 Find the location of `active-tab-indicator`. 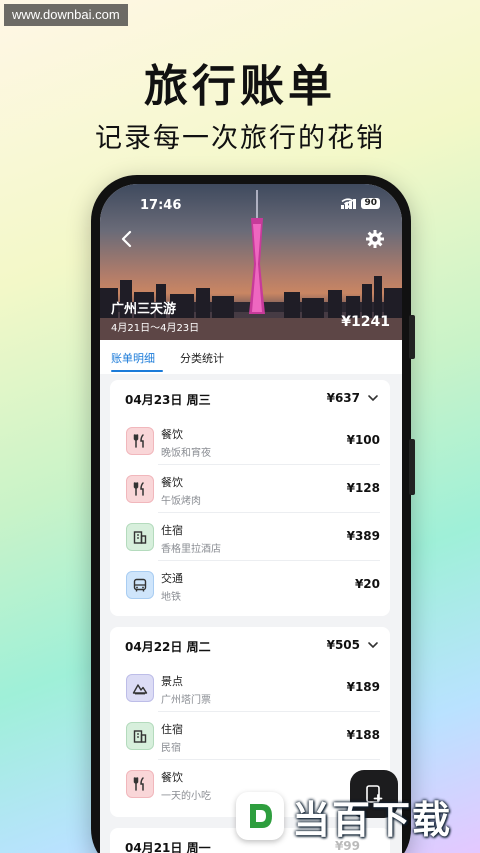

active-tab-indicator is located at coordinates (137, 371).